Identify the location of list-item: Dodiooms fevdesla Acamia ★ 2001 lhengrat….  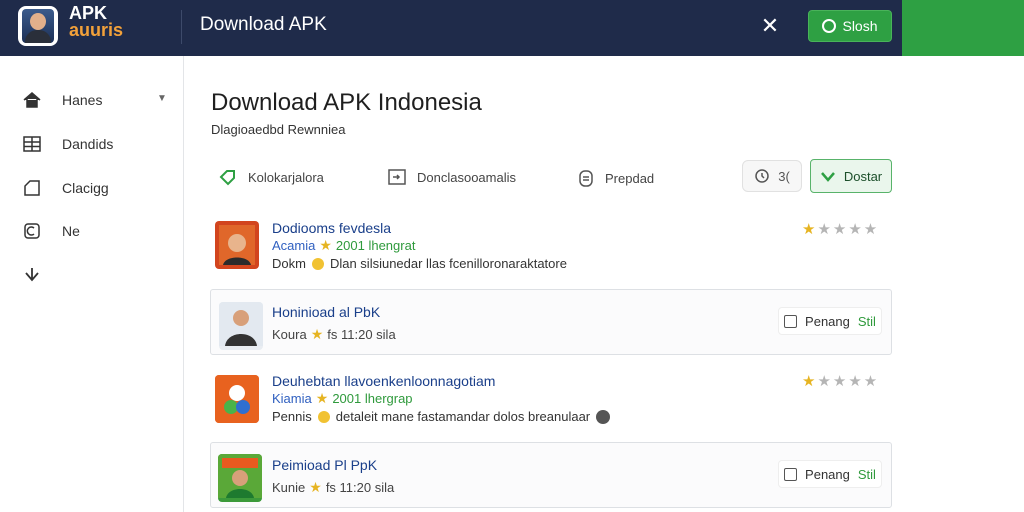
(551, 246).